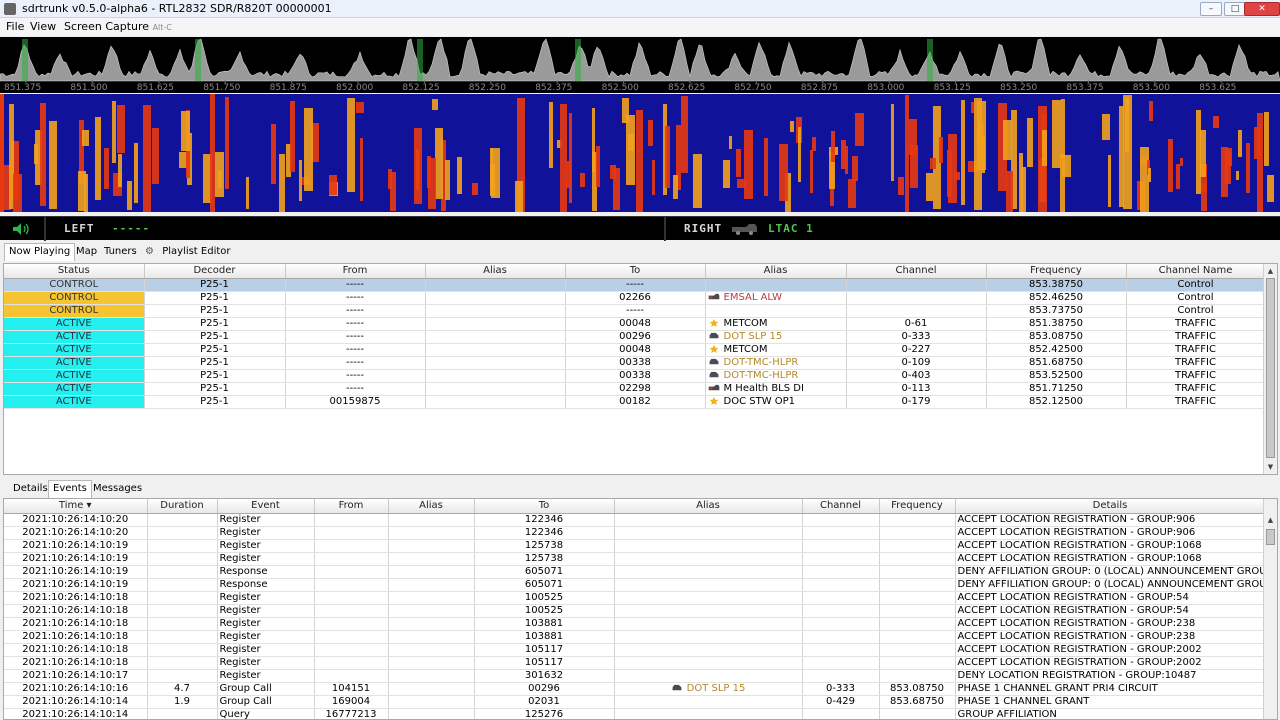 Image resolution: width=1280 pixels, height=720 pixels. What do you see at coordinates (266, 713) in the screenshot?
I see `event-event-cell: Query` at bounding box center [266, 713].